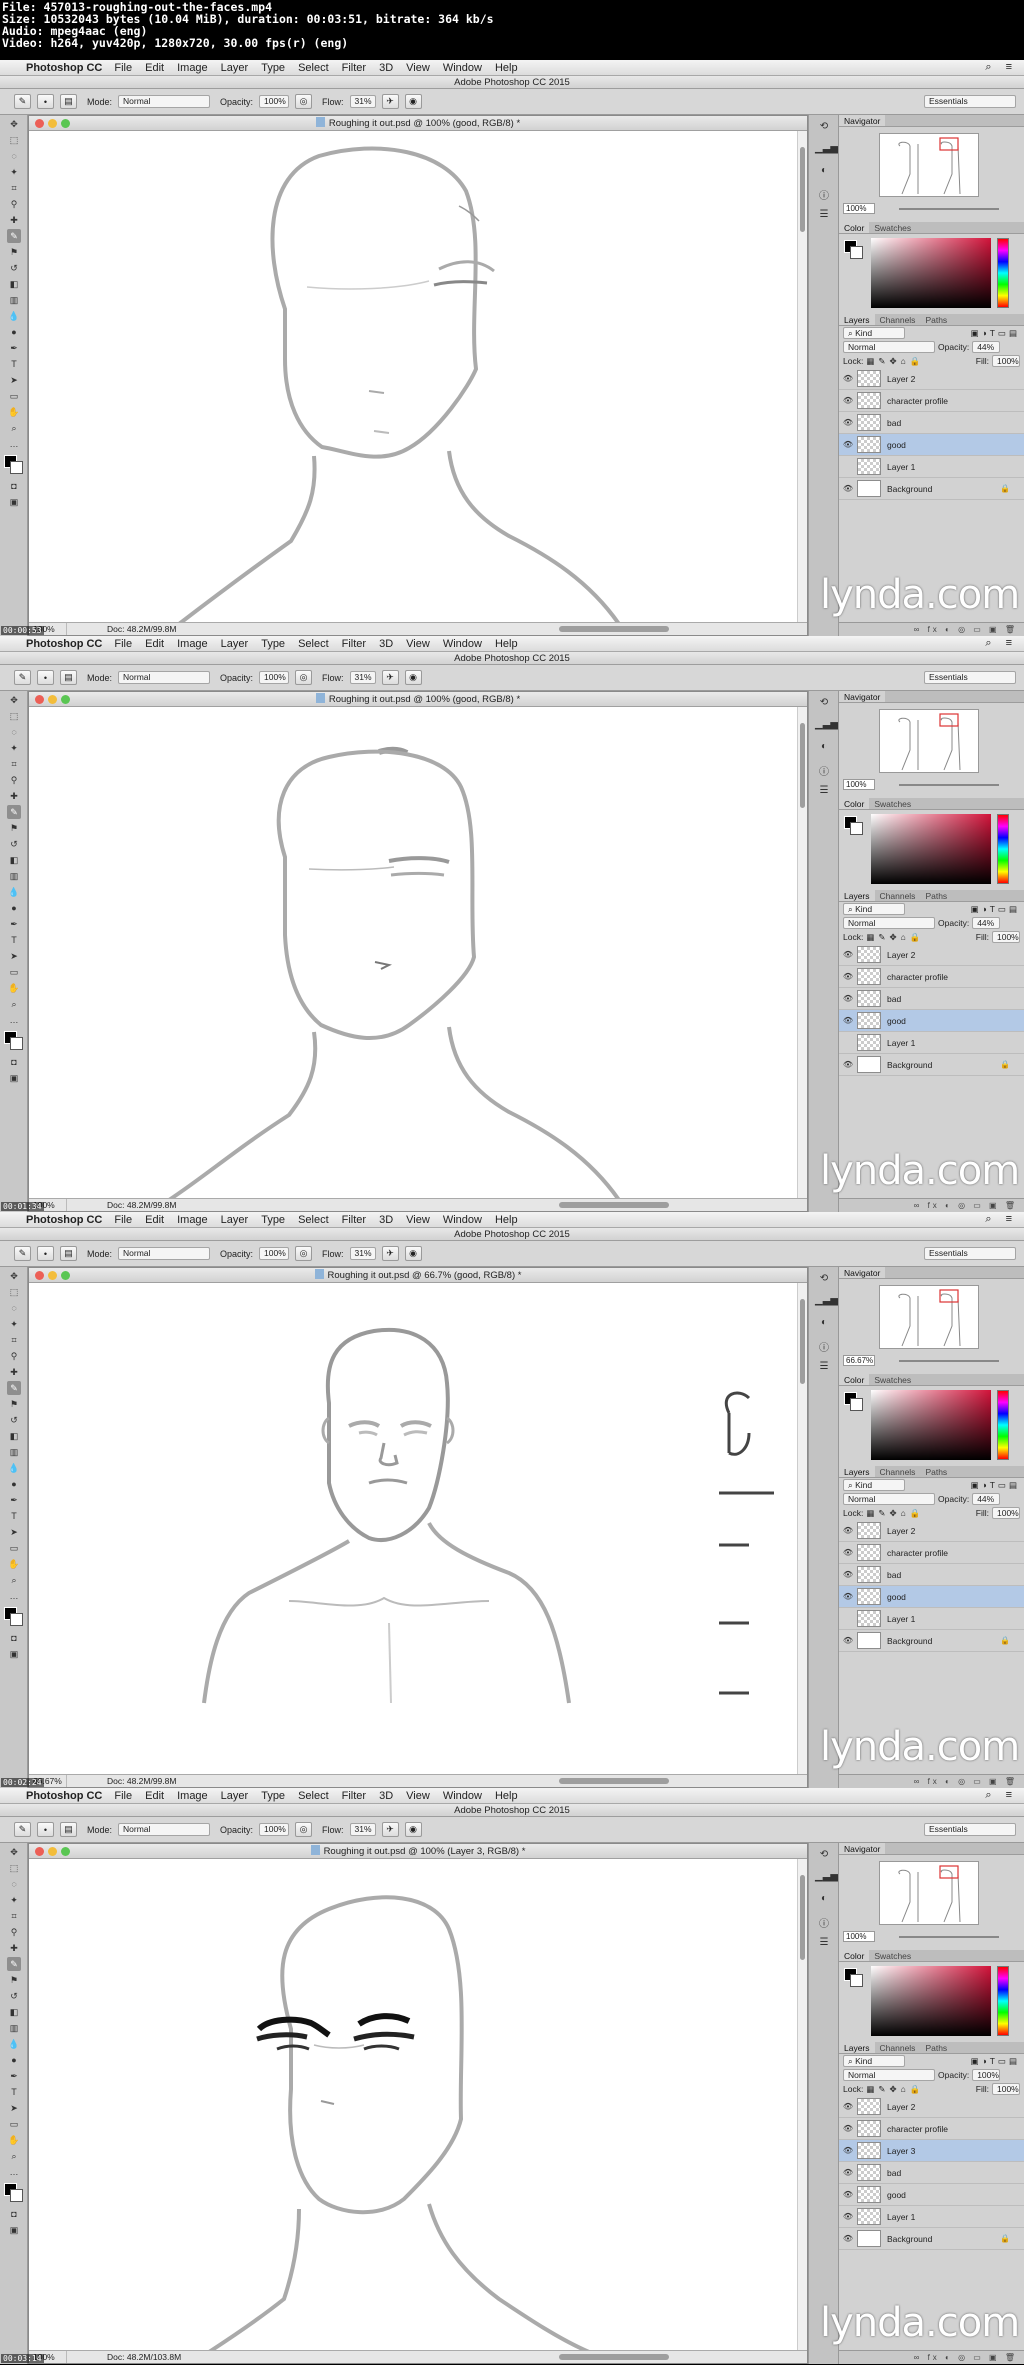 The image size is (1024, 2365). What do you see at coordinates (826, 1303) in the screenshot?
I see `histogram-icon: ▁▃▅` at bounding box center [826, 1303].